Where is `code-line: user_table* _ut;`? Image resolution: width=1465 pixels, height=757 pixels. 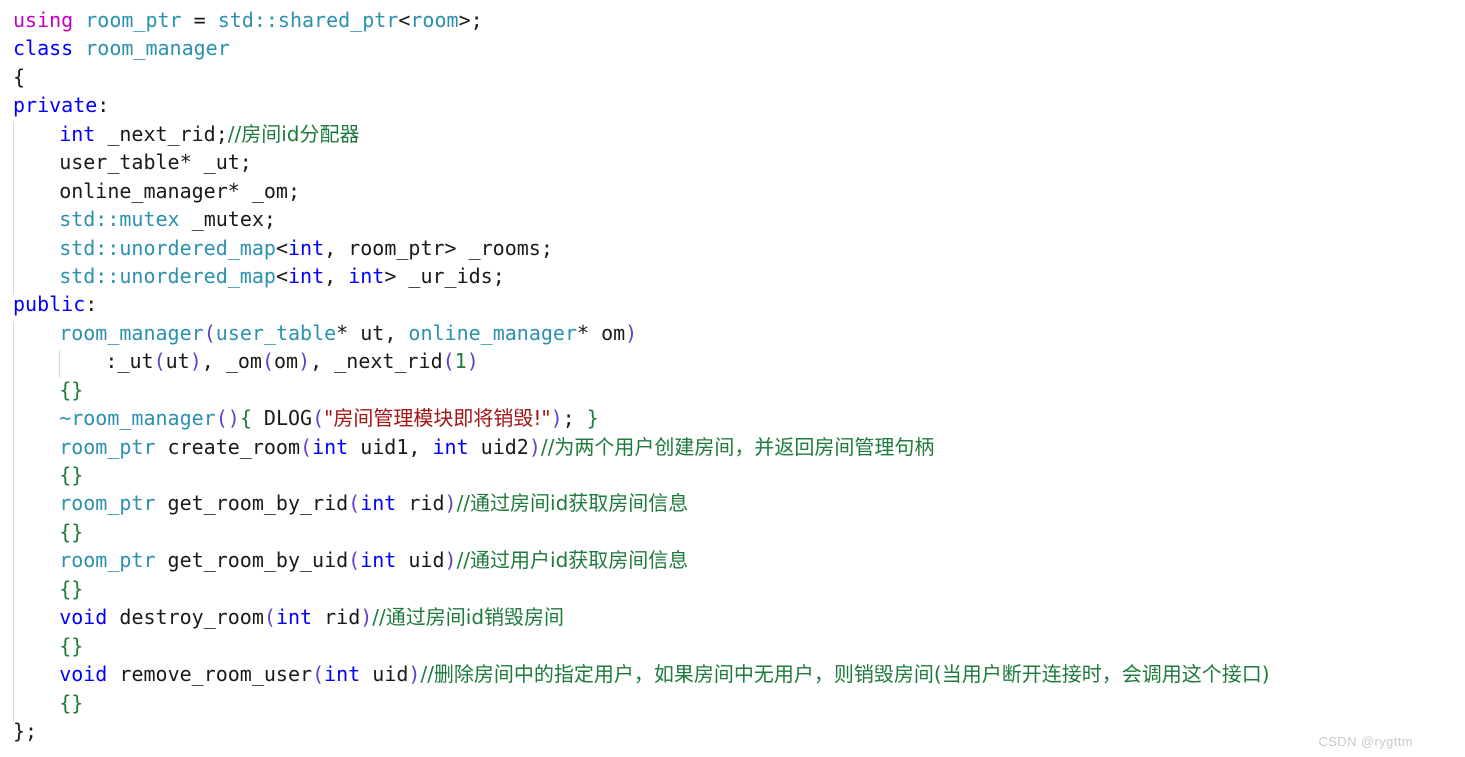 code-line: user_table* _ut; is located at coordinates (732, 162).